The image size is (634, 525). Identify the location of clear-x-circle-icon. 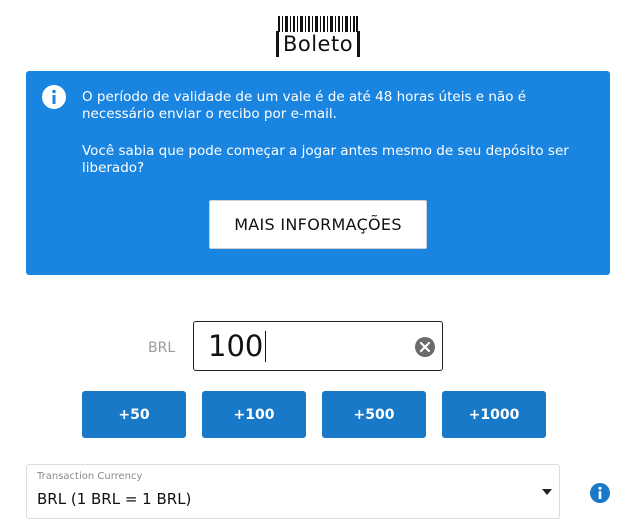
(425, 347).